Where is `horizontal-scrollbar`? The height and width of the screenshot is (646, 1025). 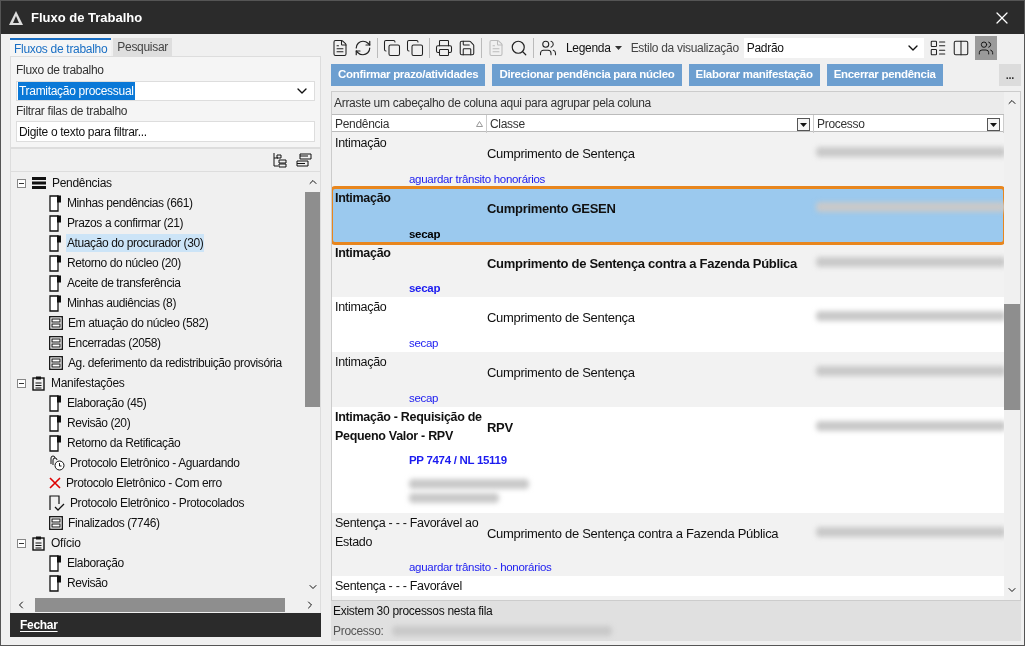
horizontal-scrollbar is located at coordinates (165, 605).